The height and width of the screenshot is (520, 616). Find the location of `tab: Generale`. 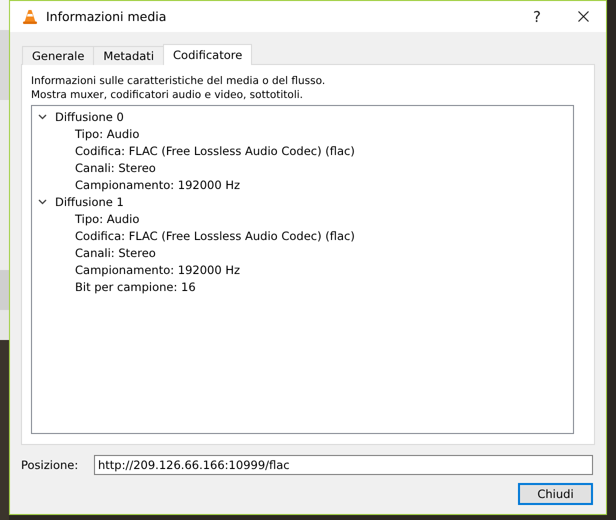

tab: Generale is located at coordinates (58, 55).